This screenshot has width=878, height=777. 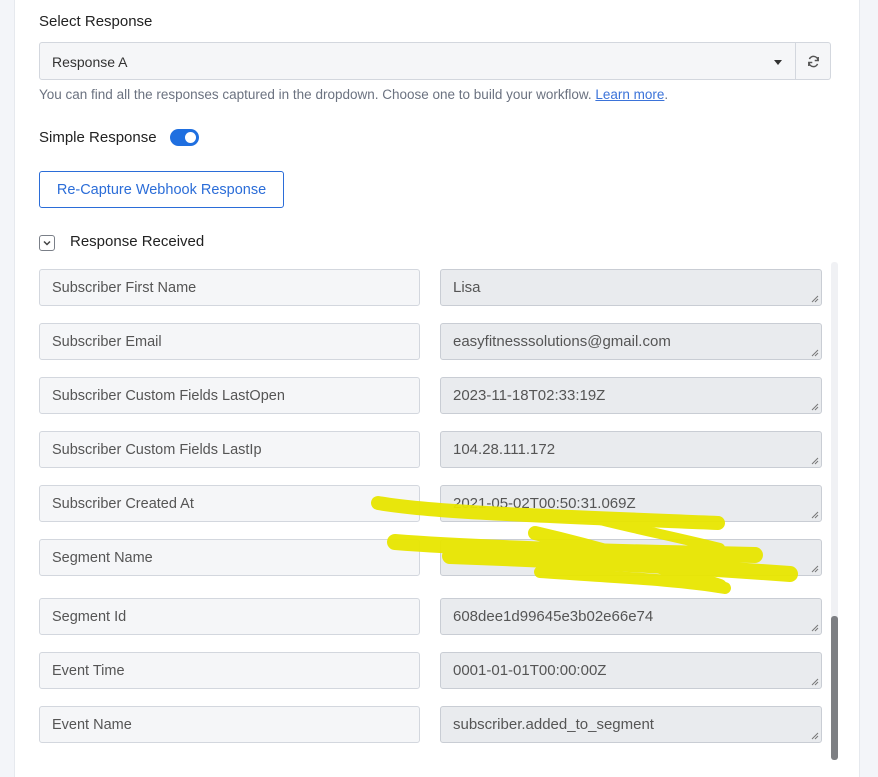 I want to click on field-value-text: easyfitnesssolutions@gmail.com, so click(x=562, y=341).